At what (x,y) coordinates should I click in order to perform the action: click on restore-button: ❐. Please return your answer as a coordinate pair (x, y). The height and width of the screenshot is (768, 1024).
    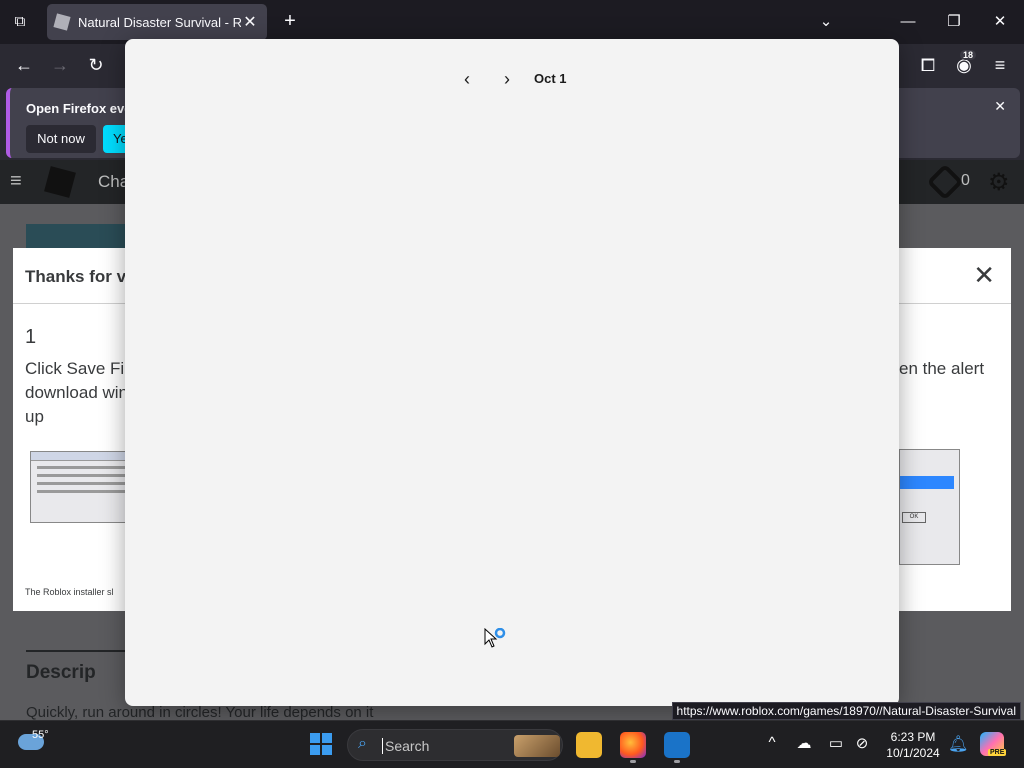
    Looking at the image, I should click on (954, 22).